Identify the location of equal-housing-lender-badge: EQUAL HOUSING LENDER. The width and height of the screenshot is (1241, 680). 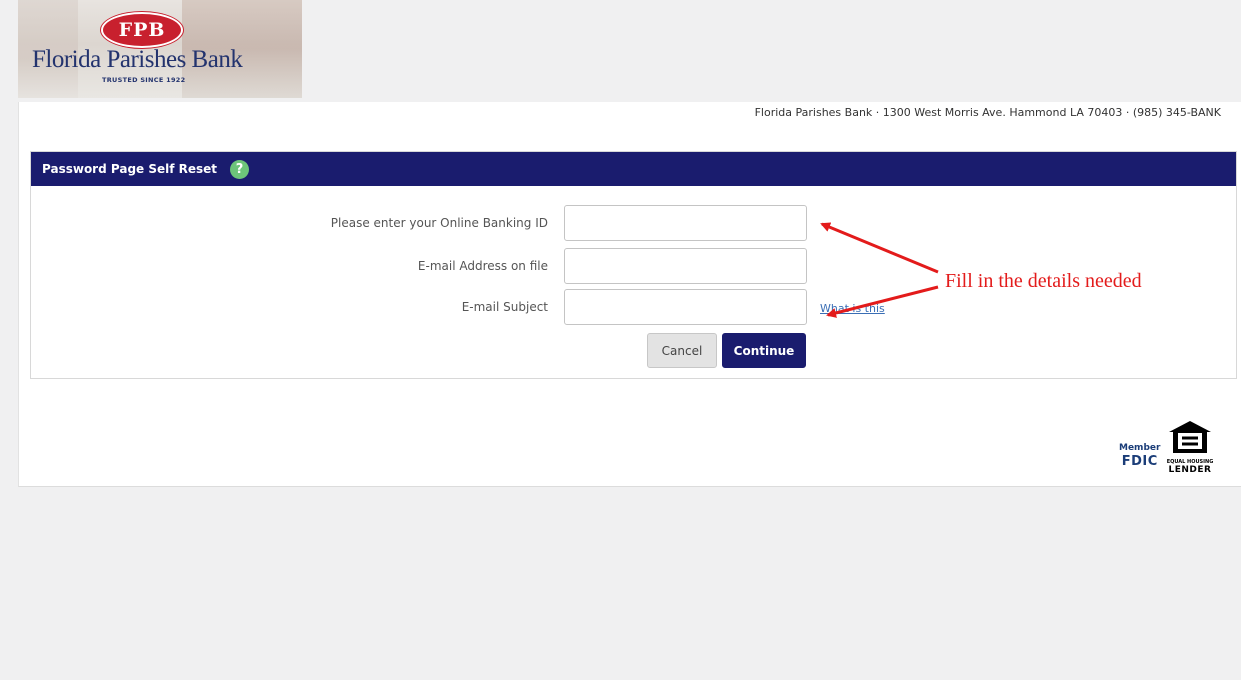
(1190, 447).